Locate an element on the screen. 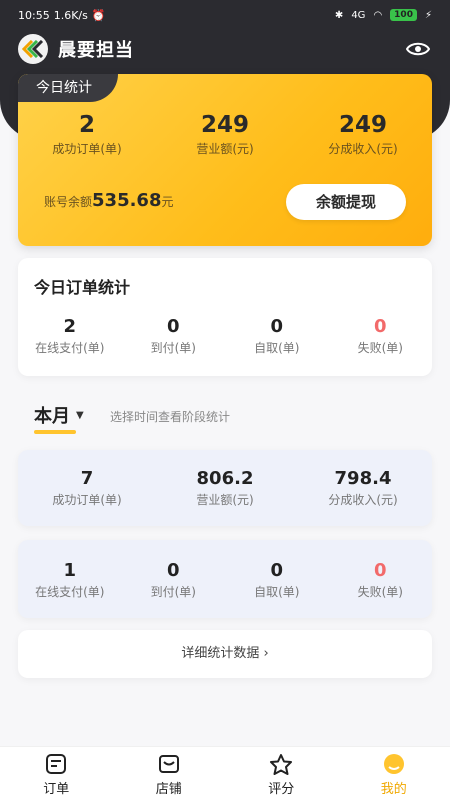 This screenshot has height=800, width=450. month-orders-stats: 1 在线支付(单) 0 到付(单) 0 自取(单) 0 失败(单) is located at coordinates (225, 580).